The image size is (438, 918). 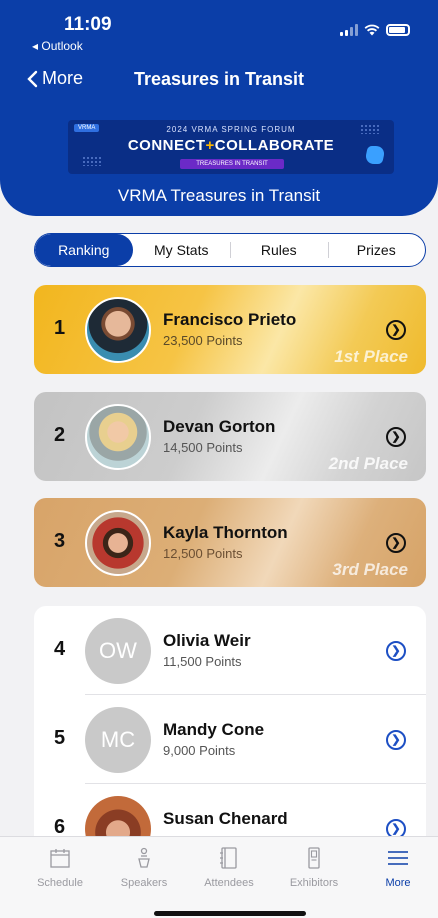 I want to click on player-points: 12,500 Points, so click(x=203, y=553).